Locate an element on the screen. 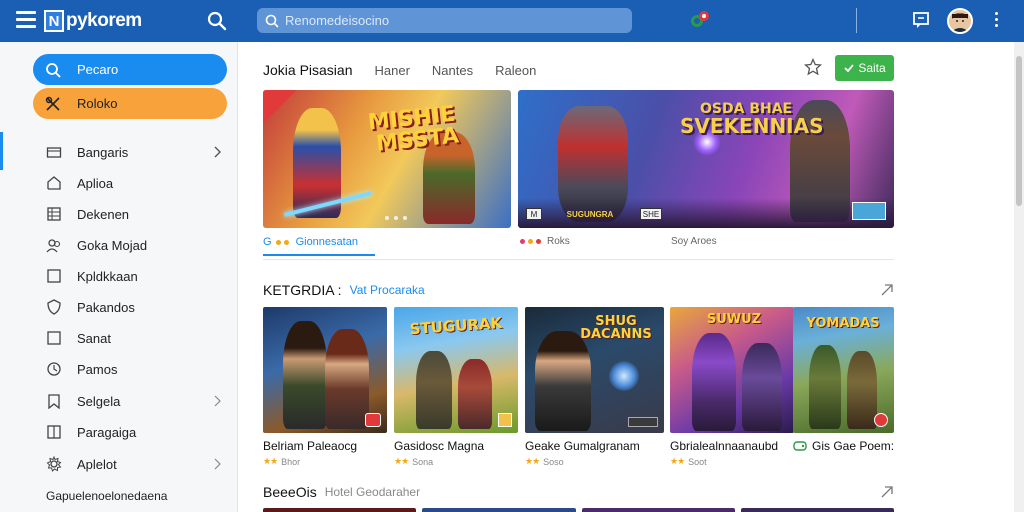  game-thumbnail: SHUG DACANNS is located at coordinates (594, 370).